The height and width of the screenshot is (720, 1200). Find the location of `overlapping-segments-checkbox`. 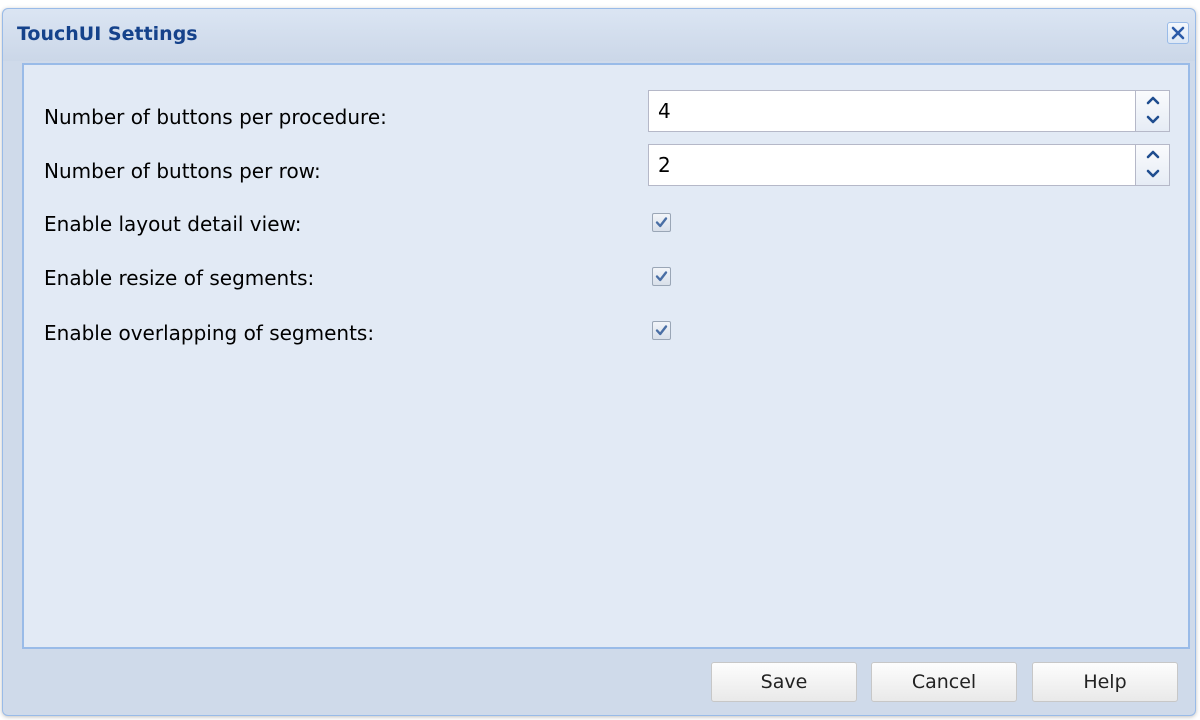

overlapping-segments-checkbox is located at coordinates (661, 330).